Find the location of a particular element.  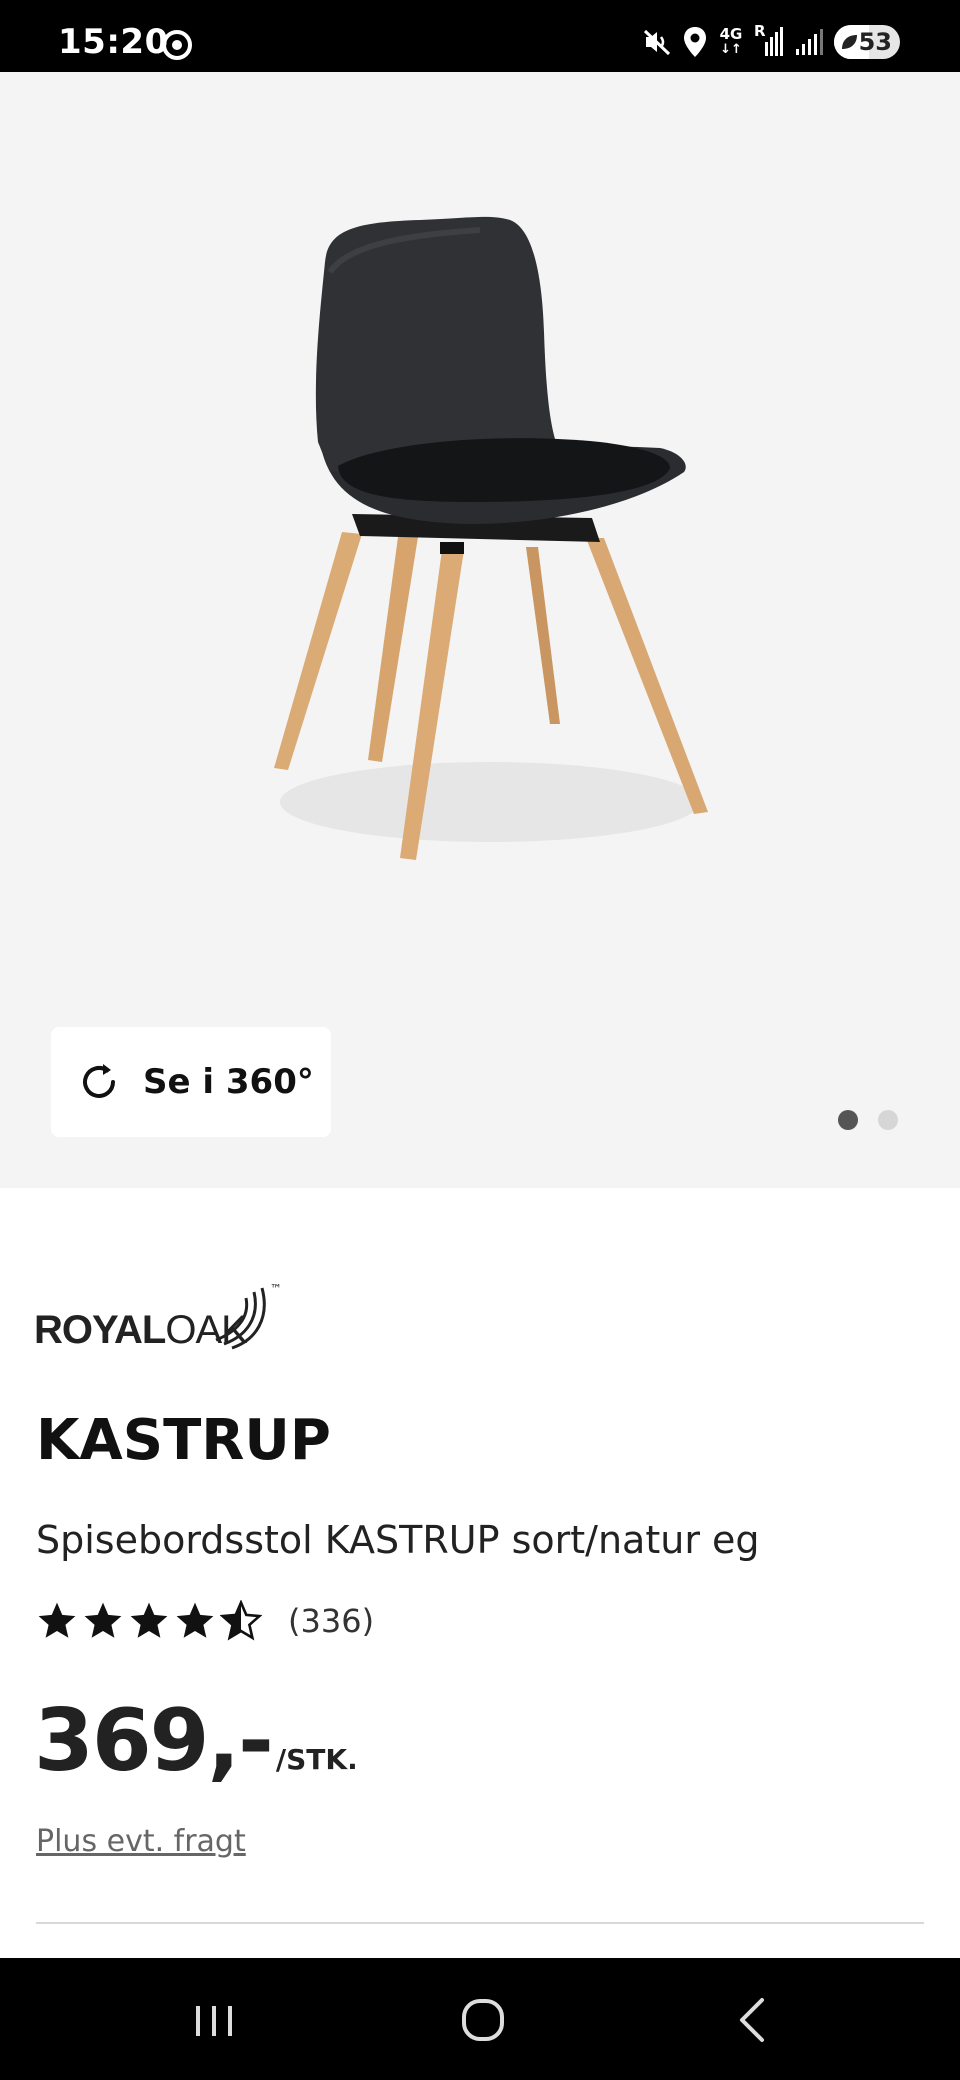

status-time: 15:20 is located at coordinates (113, 42).